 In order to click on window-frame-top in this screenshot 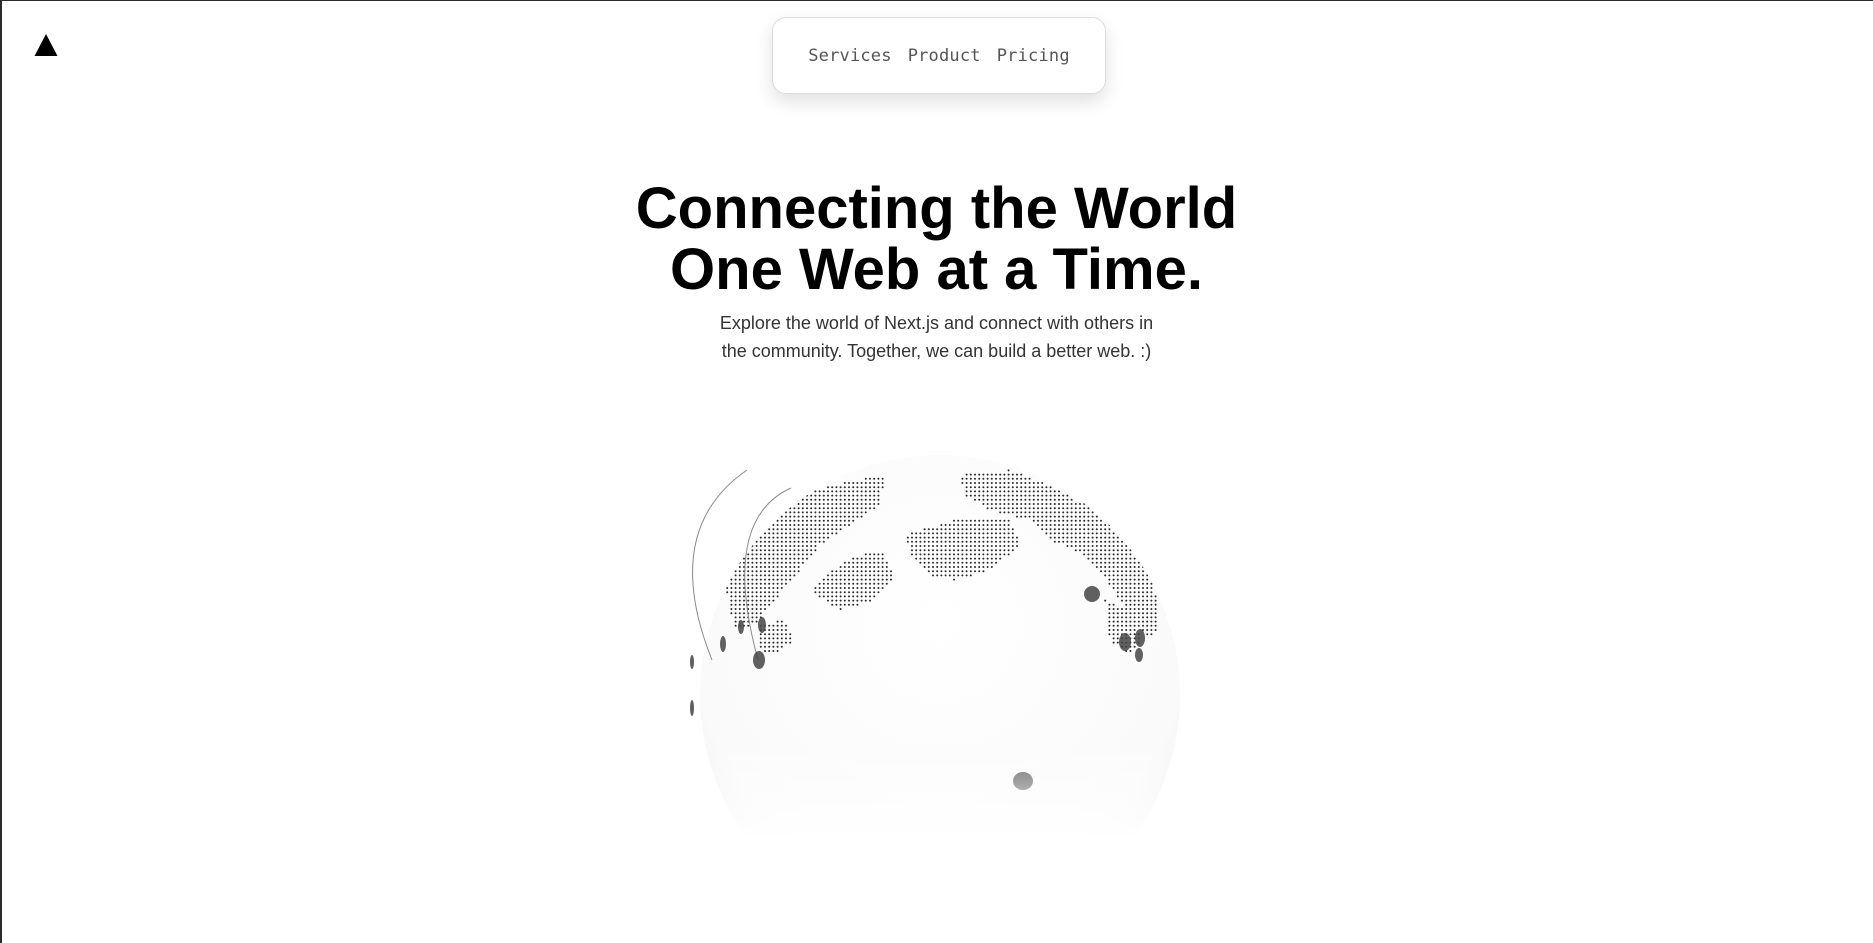, I will do `click(936, 0)`.